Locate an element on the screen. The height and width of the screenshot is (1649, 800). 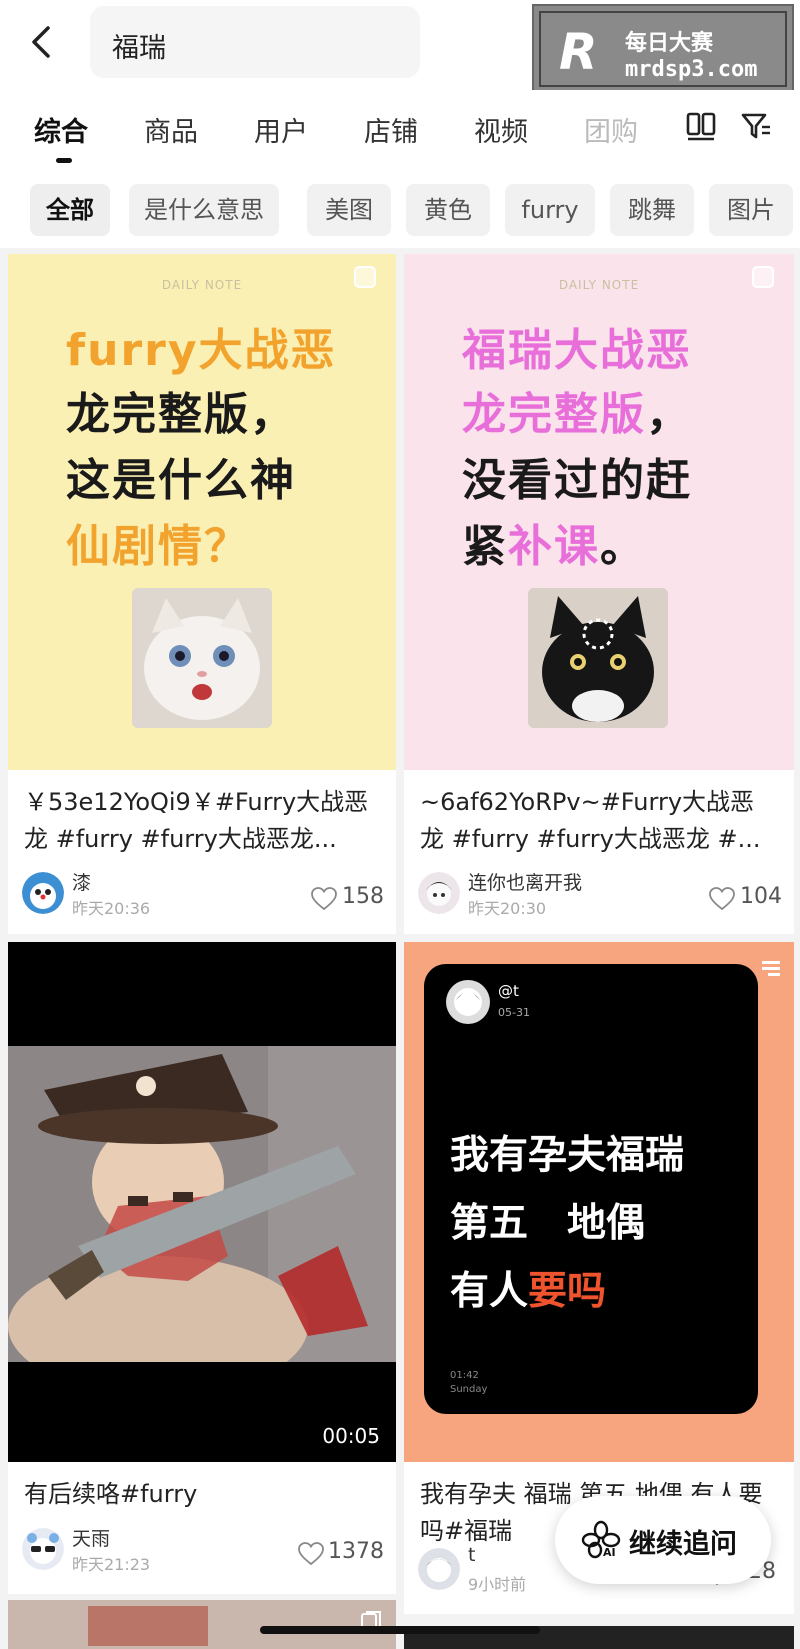
author-name: 天雨 is located at coordinates (91, 1537).